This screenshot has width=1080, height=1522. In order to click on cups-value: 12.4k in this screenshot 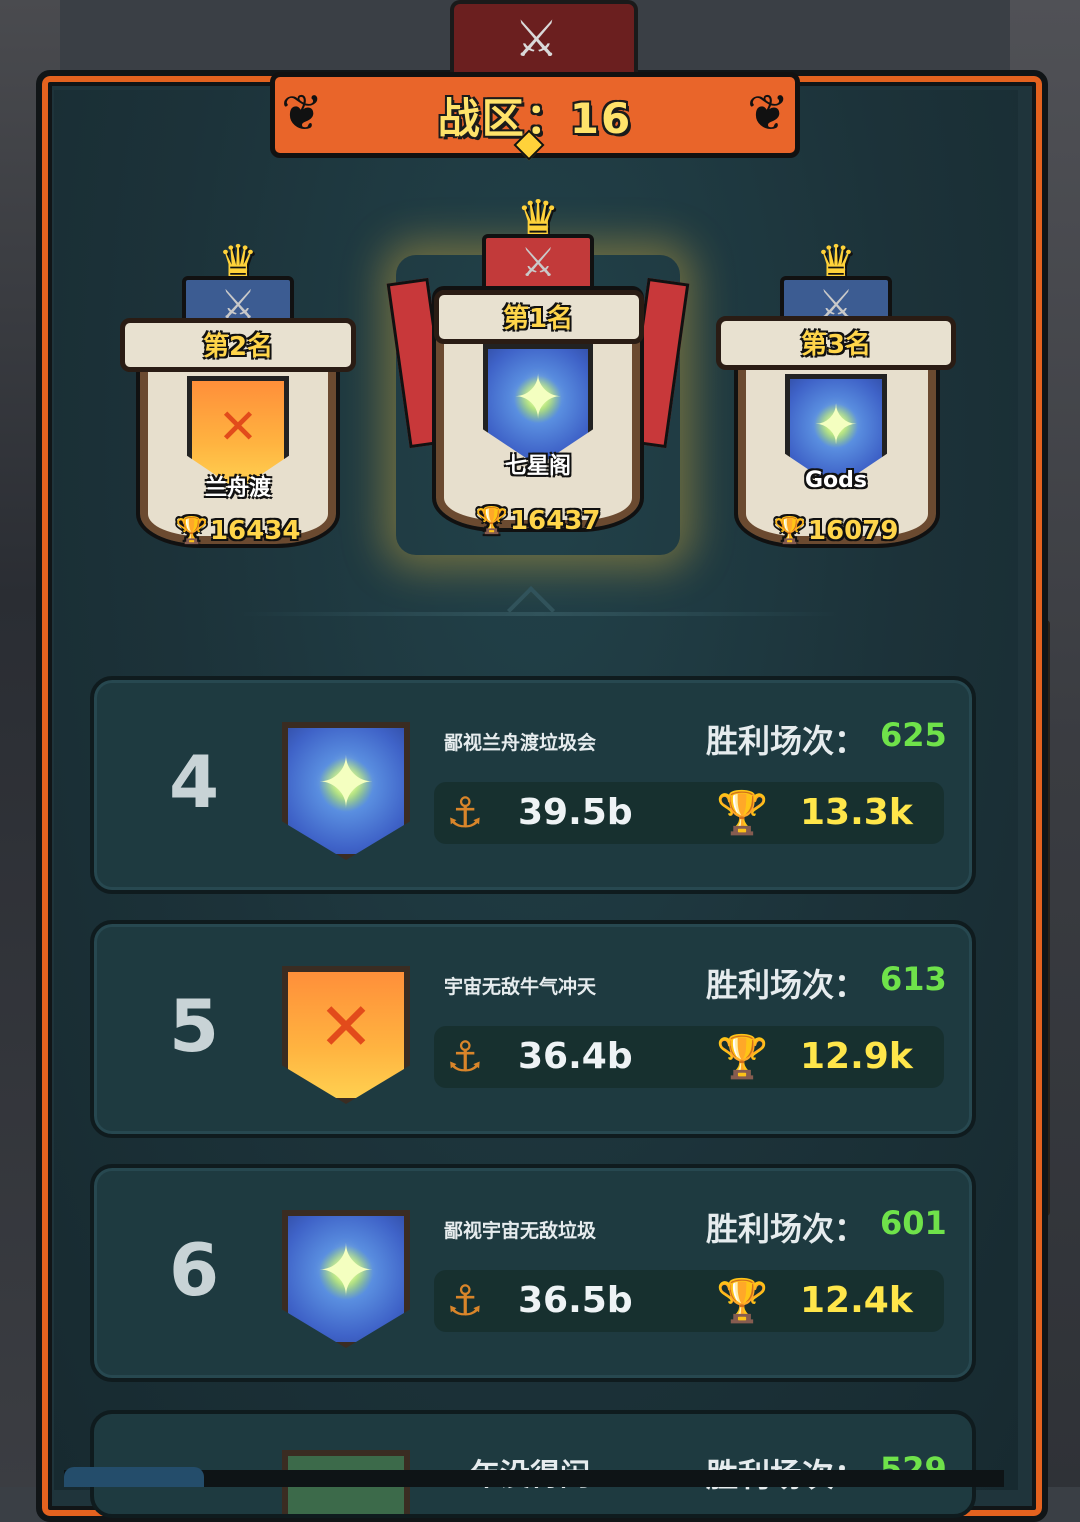, I will do `click(856, 1300)`.